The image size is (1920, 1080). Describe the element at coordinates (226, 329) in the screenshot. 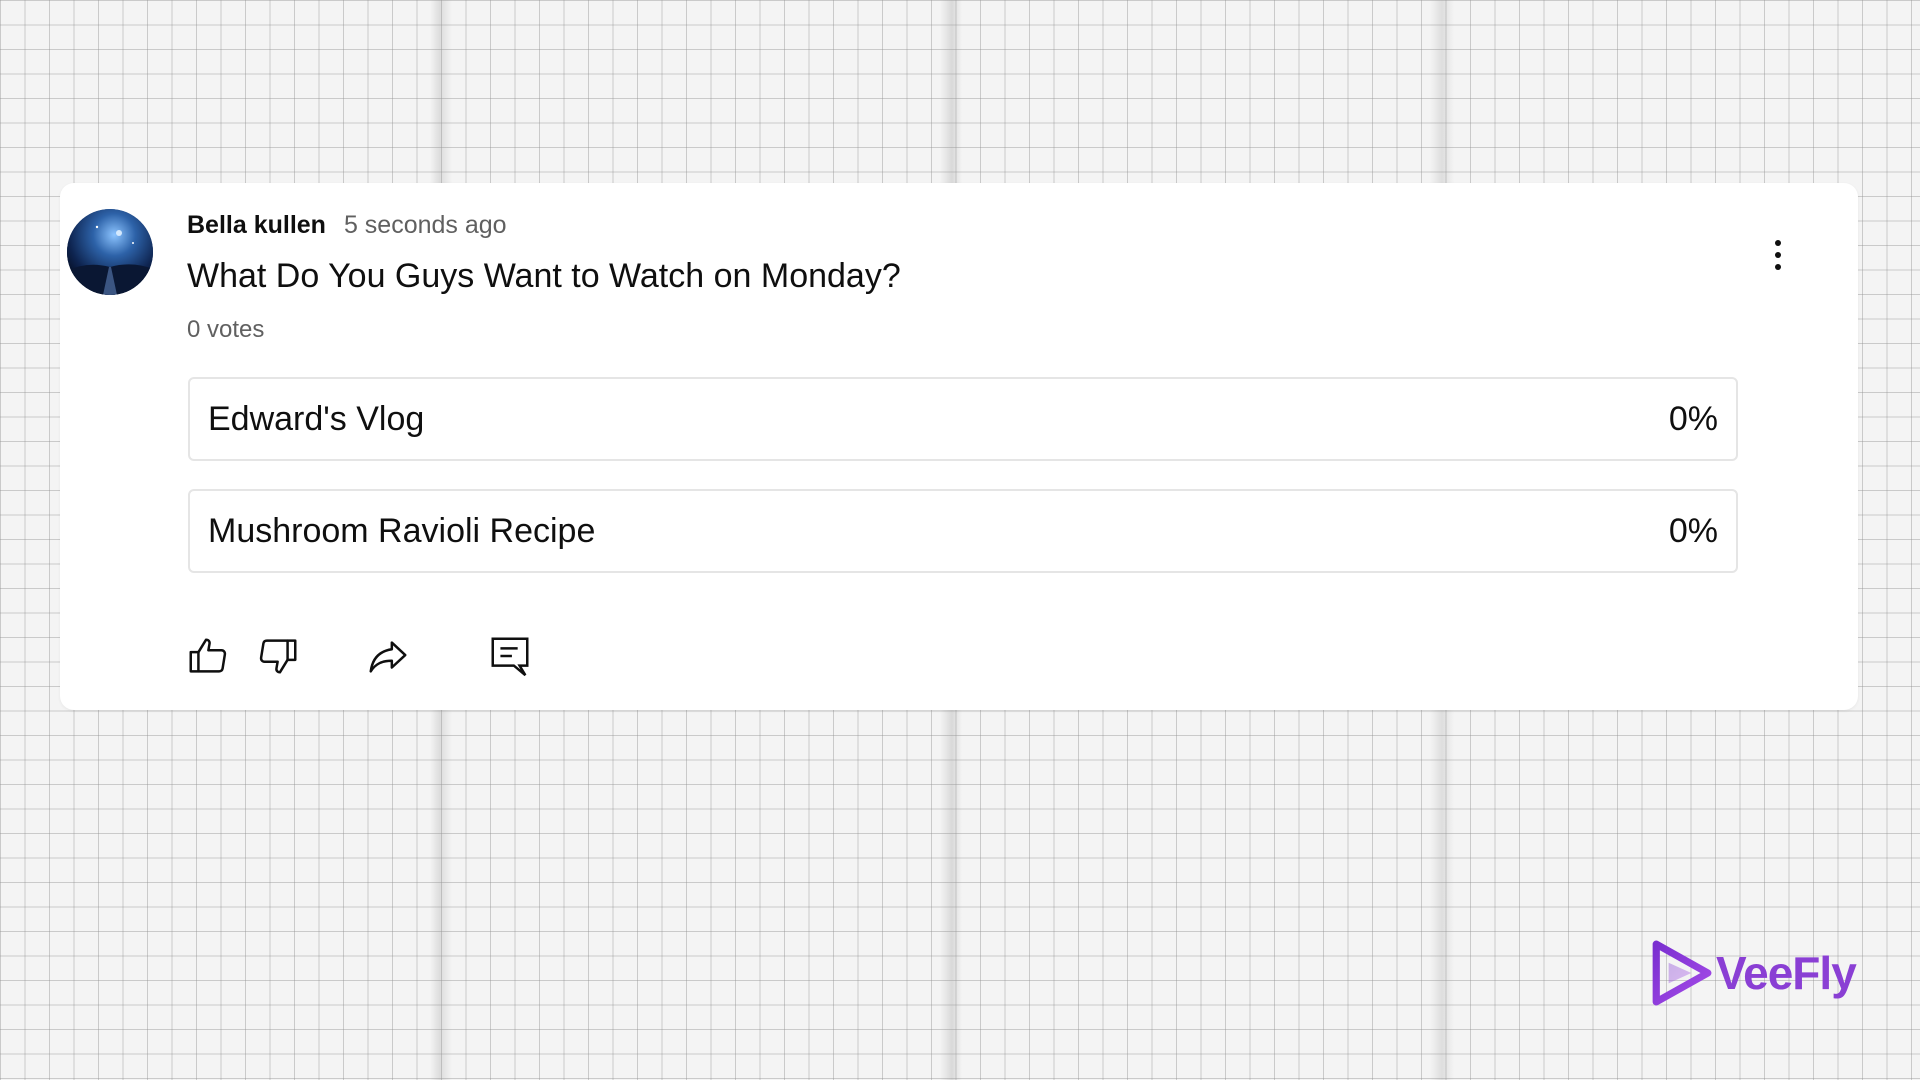

I see `vote-count: 0 votes` at that location.